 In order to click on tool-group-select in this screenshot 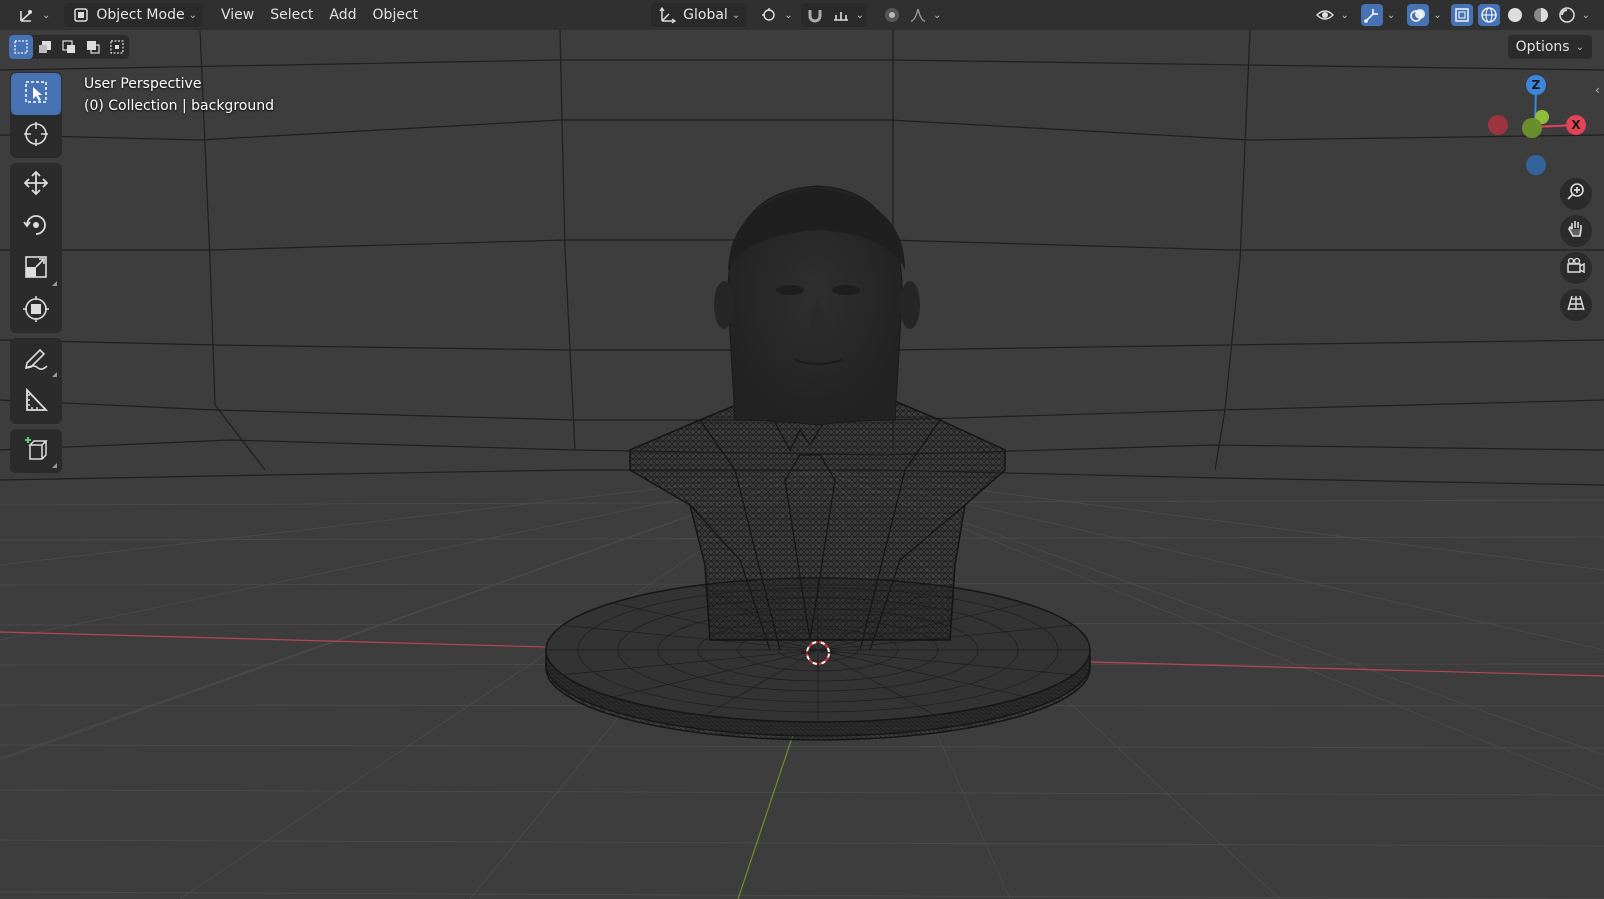, I will do `click(36, 115)`.